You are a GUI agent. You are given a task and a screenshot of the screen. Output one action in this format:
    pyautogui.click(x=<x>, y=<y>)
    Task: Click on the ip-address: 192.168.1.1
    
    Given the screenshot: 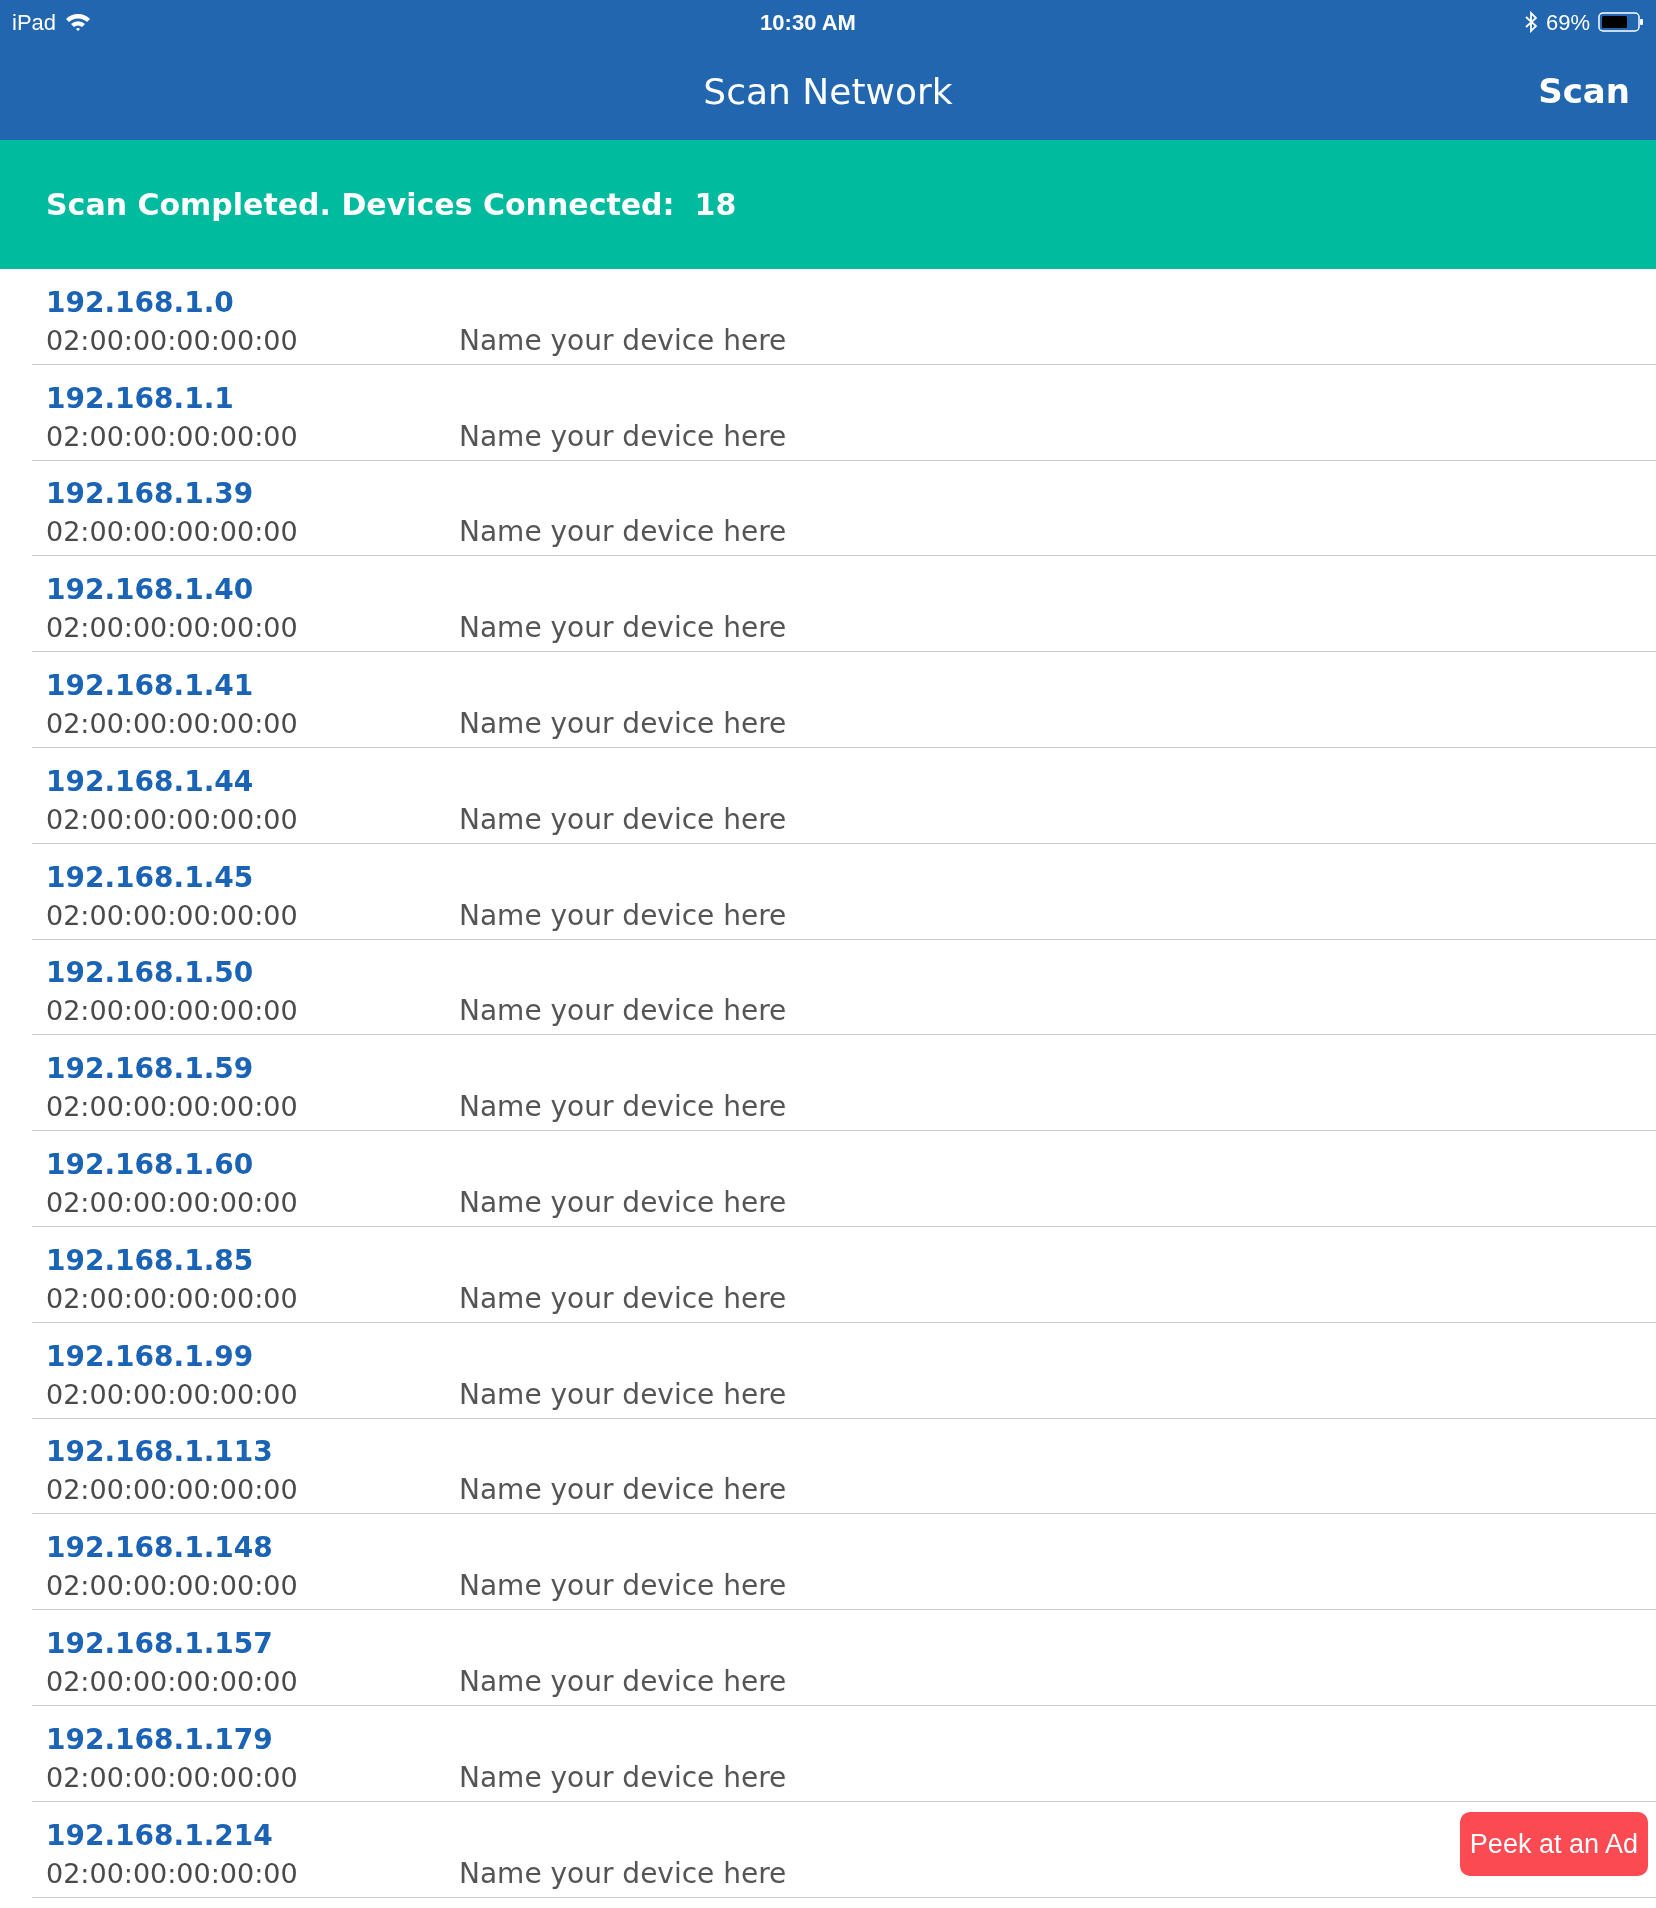 What is the action you would take?
    pyautogui.click(x=140, y=398)
    